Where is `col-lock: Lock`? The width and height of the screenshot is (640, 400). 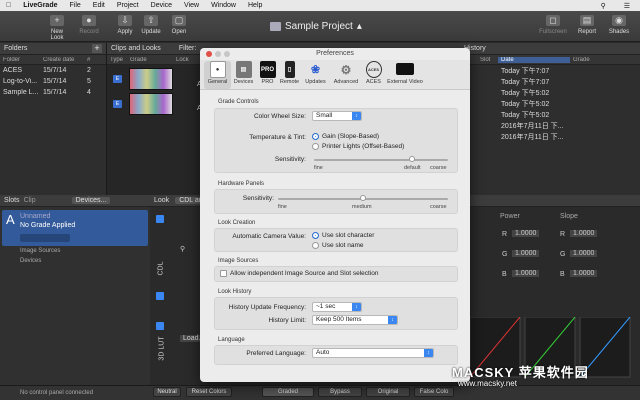
col-lock: Lock is located at coordinates (183, 60).